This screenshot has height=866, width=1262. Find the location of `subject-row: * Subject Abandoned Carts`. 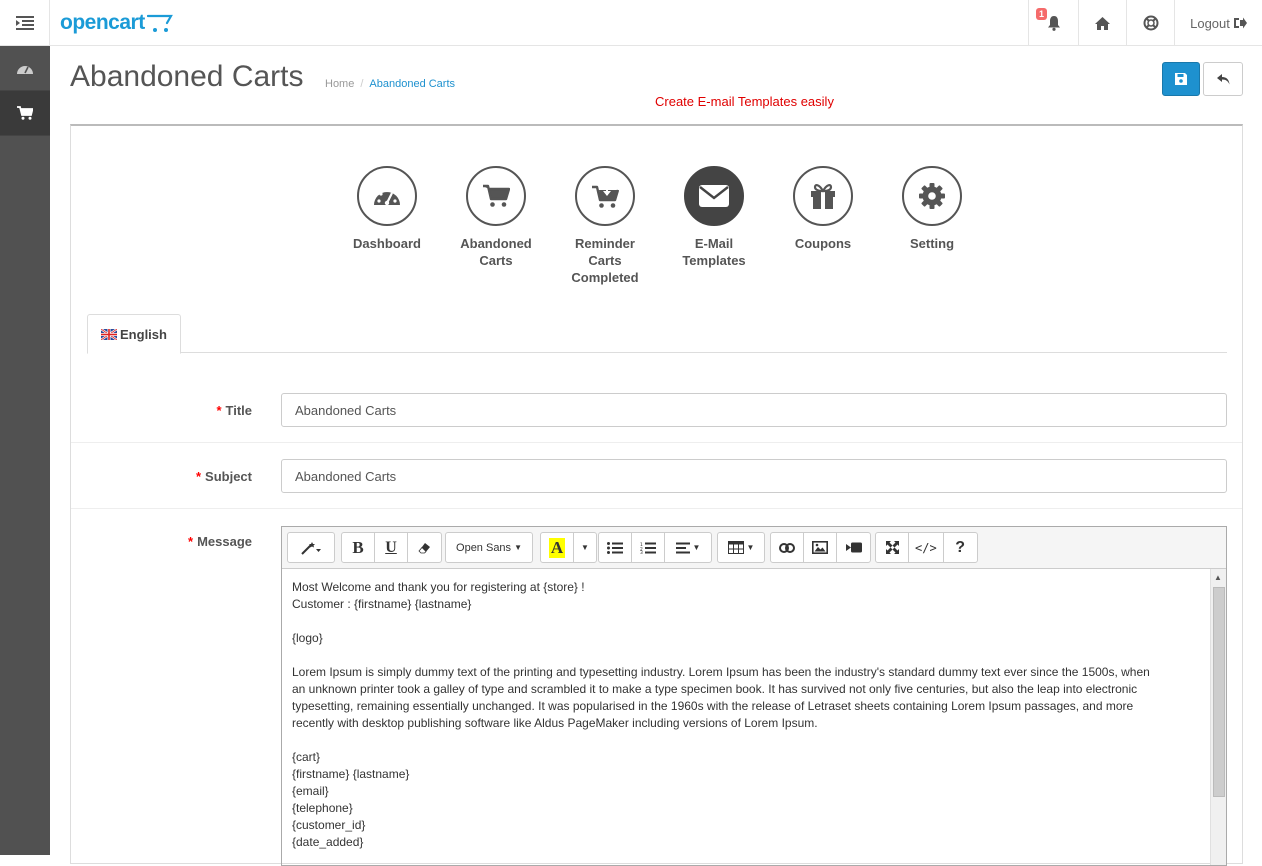

subject-row: * Subject Abandoned Carts is located at coordinates (656, 476).